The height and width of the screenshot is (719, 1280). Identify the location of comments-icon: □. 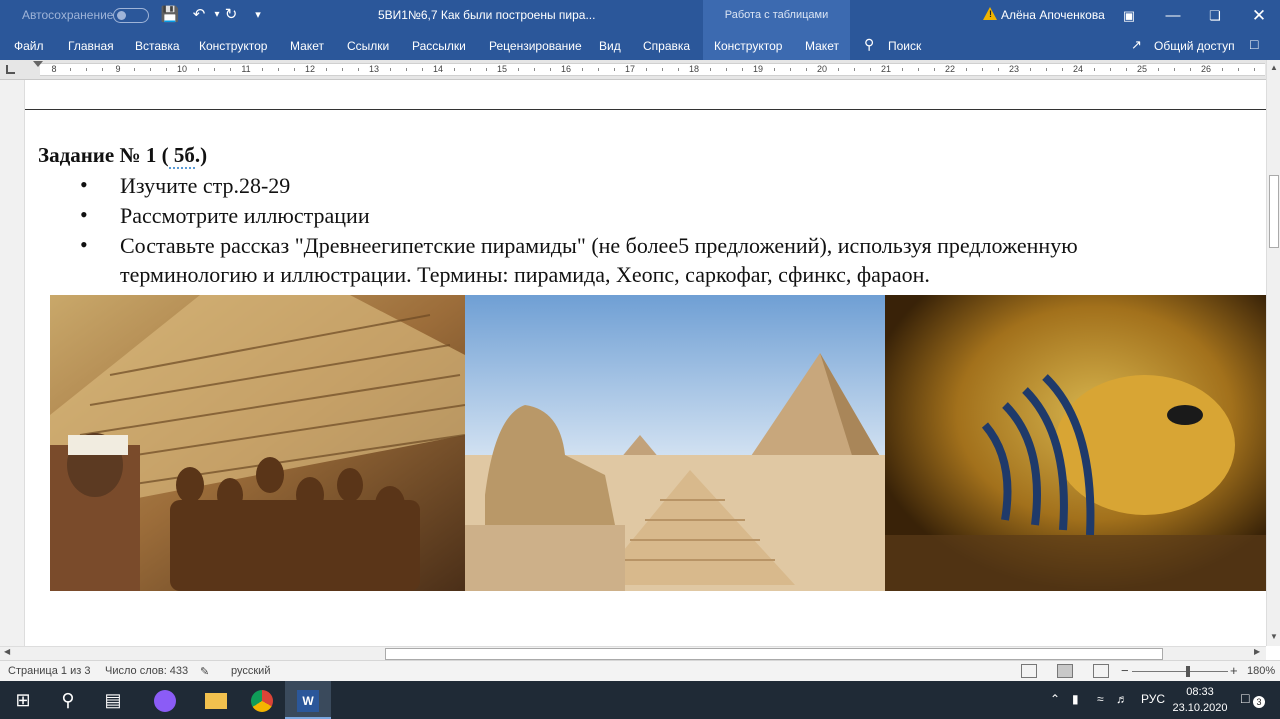
(1254, 44).